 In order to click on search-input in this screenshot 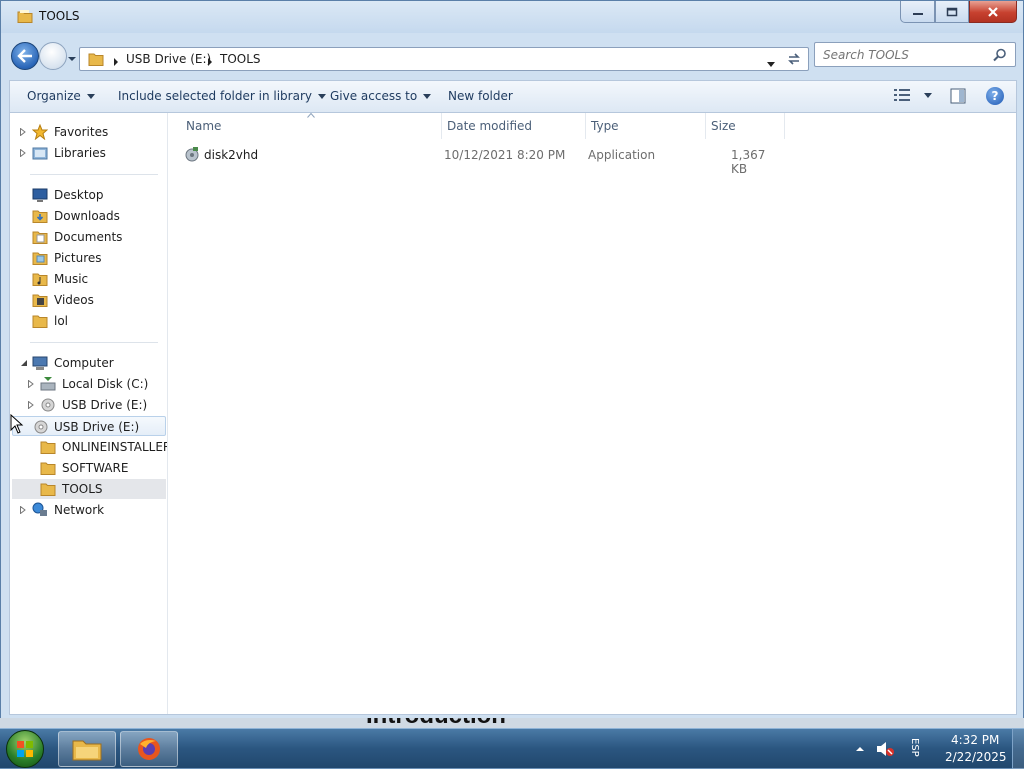, I will do `click(900, 54)`.